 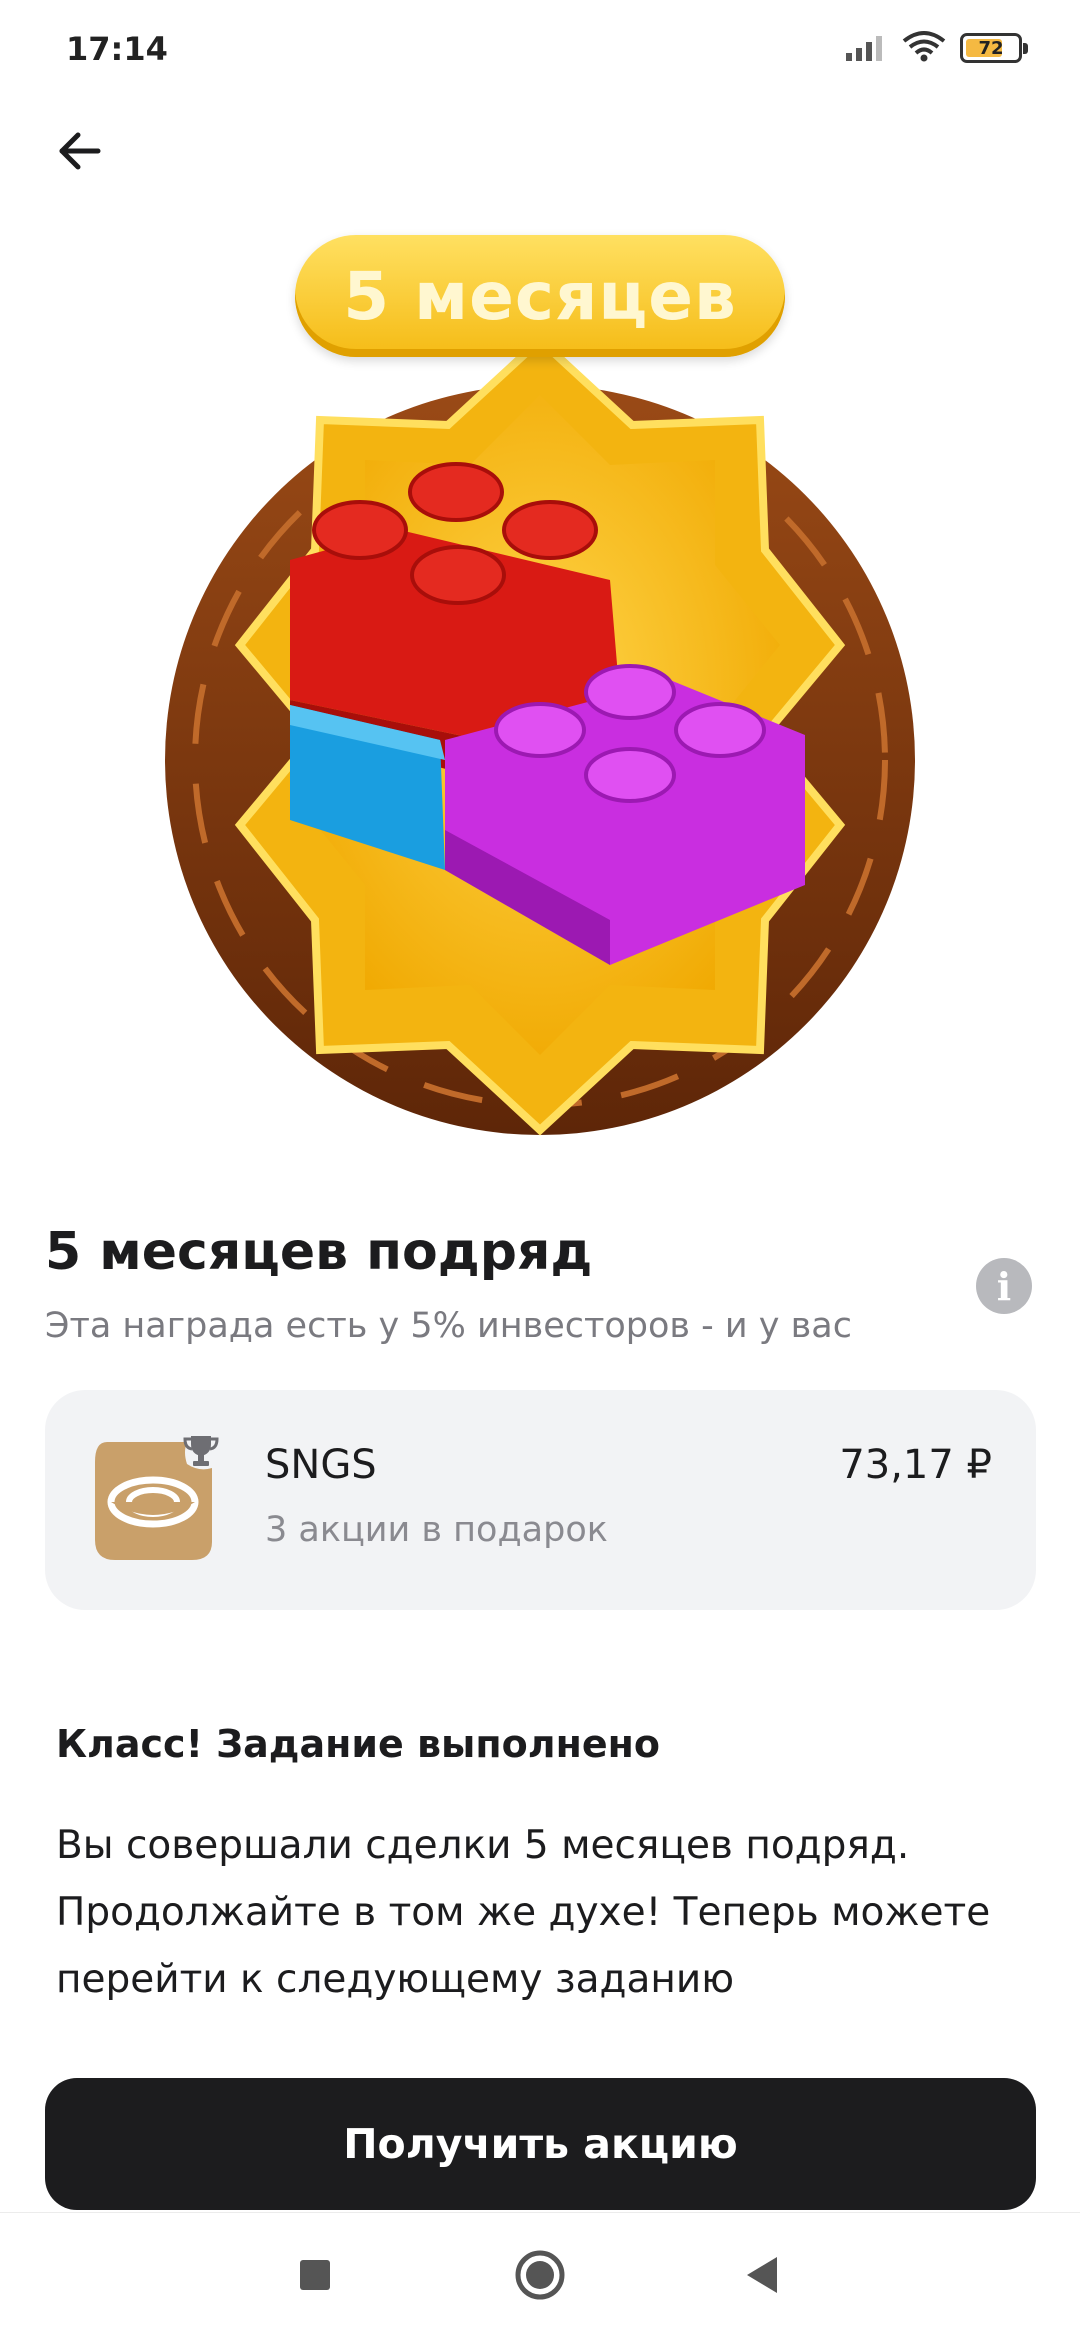 I want to click on nav-back-button, so click(x=762, y=2277).